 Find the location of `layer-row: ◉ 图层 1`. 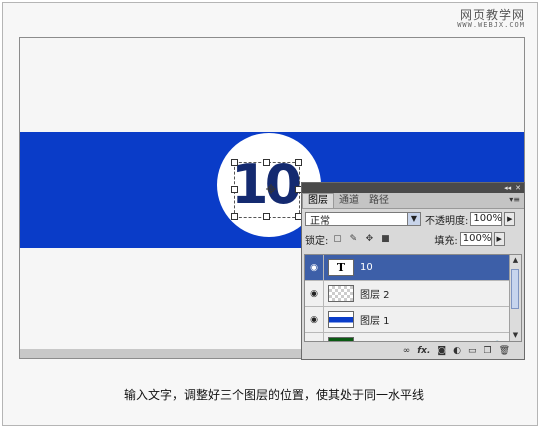

layer-row: ◉ 图层 1 is located at coordinates (413, 320).